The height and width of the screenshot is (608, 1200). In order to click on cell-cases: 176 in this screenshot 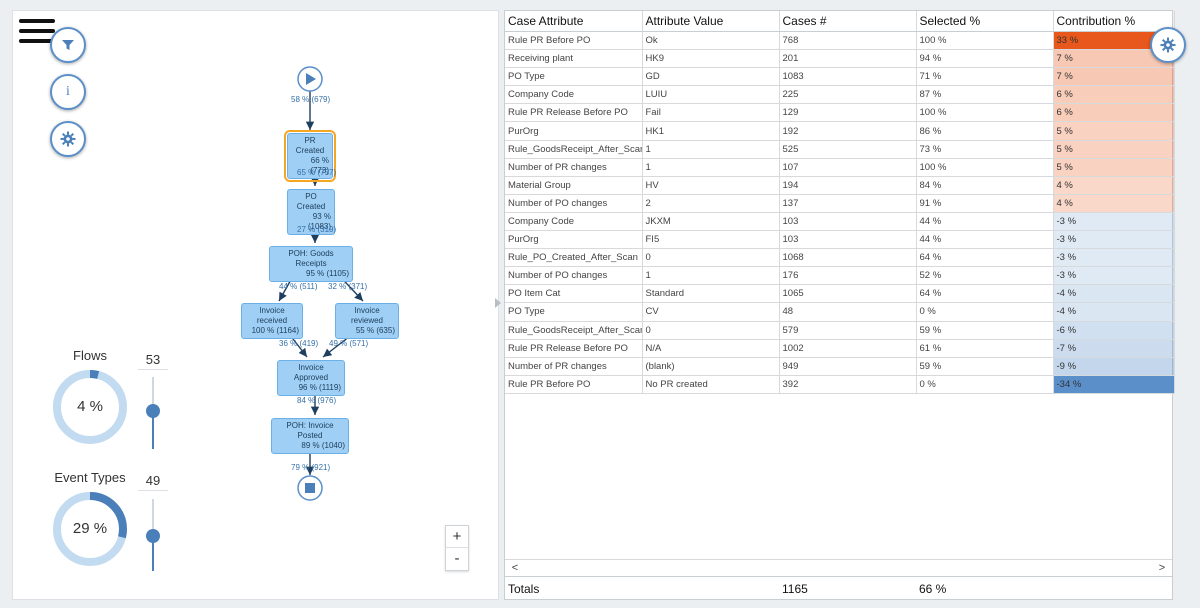, I will do `click(848, 276)`.